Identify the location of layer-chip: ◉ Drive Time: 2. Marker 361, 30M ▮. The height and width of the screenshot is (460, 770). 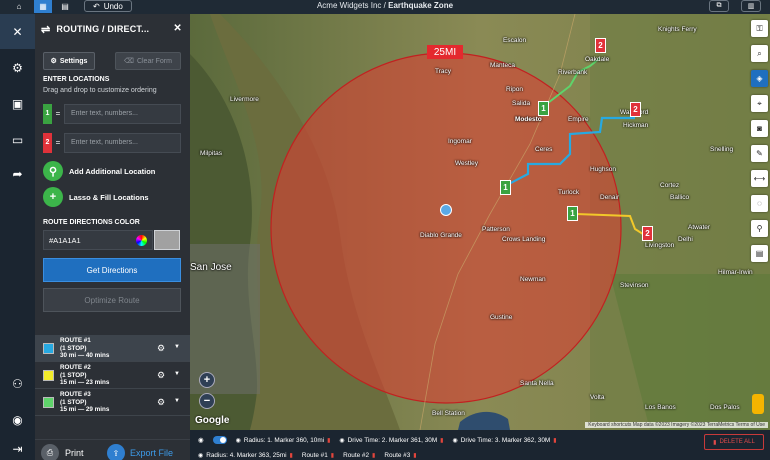
(391, 440).